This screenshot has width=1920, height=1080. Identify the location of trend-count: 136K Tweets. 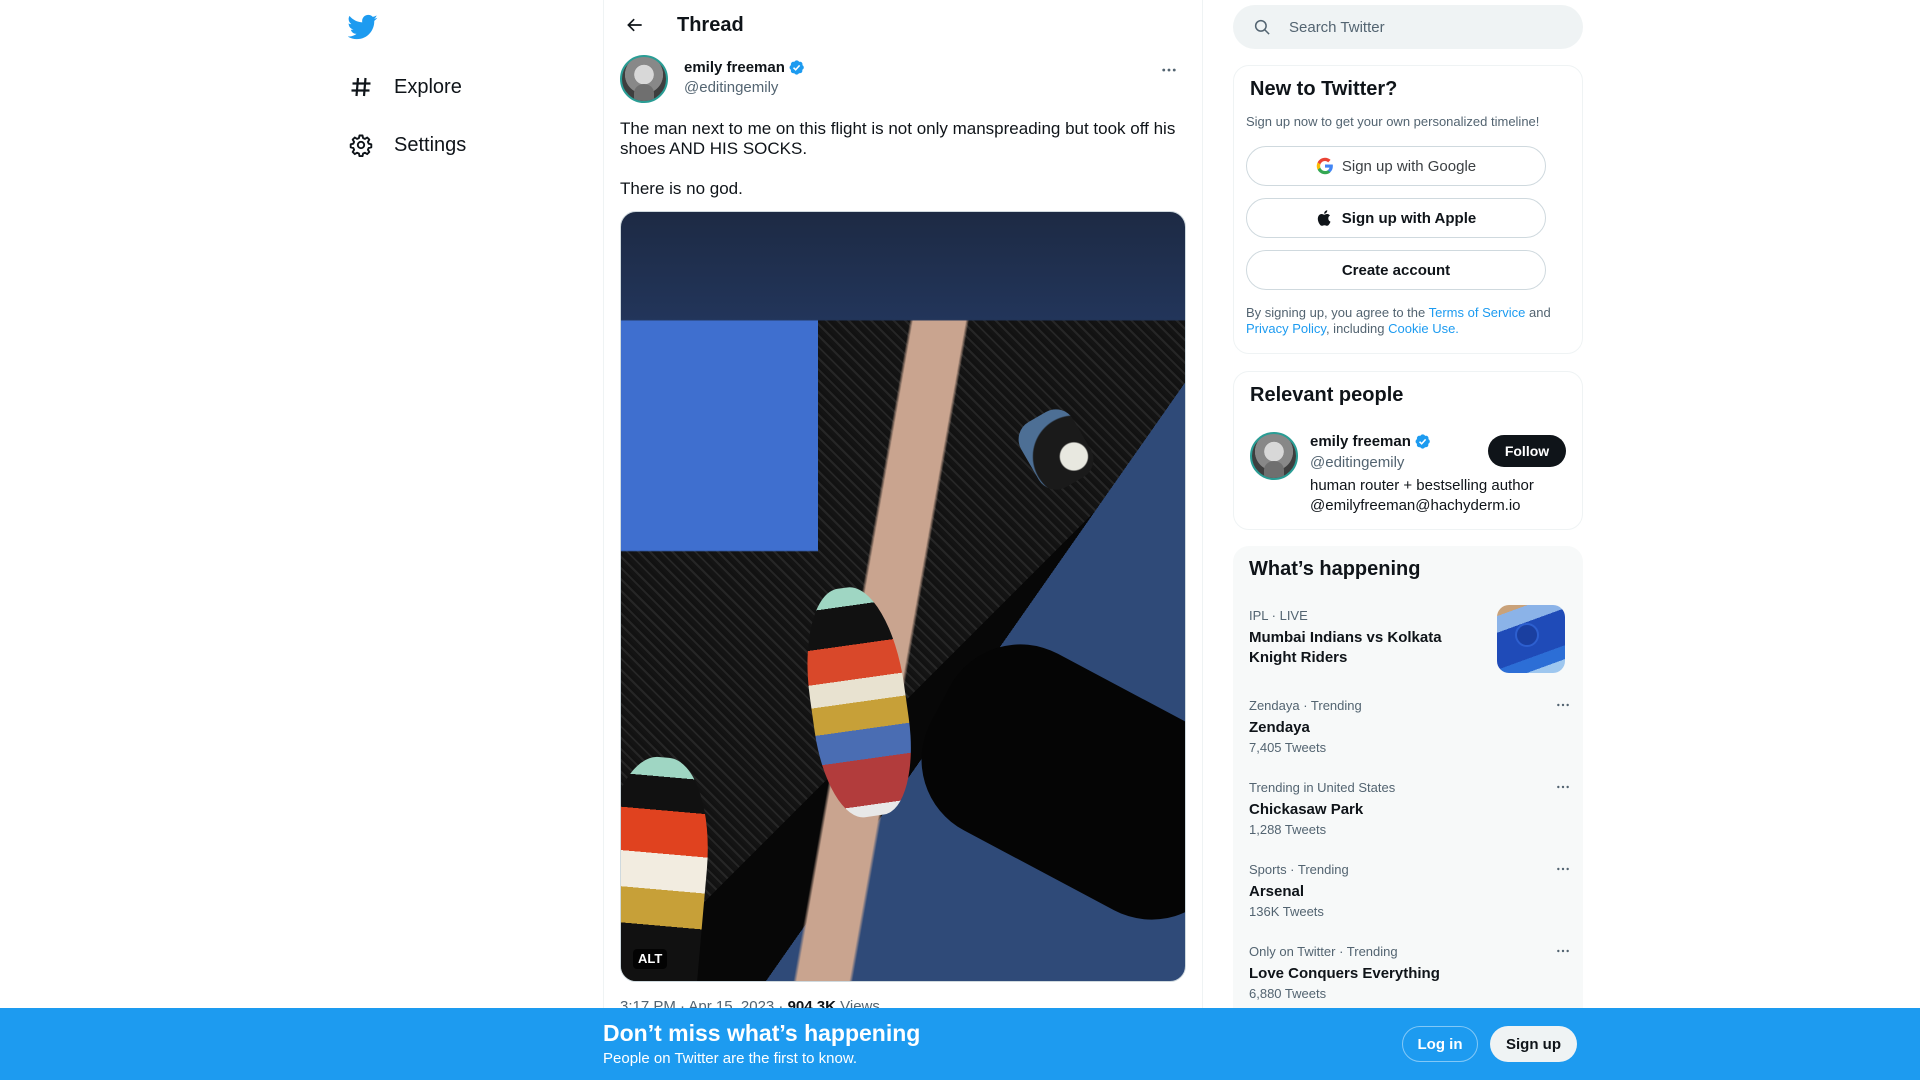
(1286, 911).